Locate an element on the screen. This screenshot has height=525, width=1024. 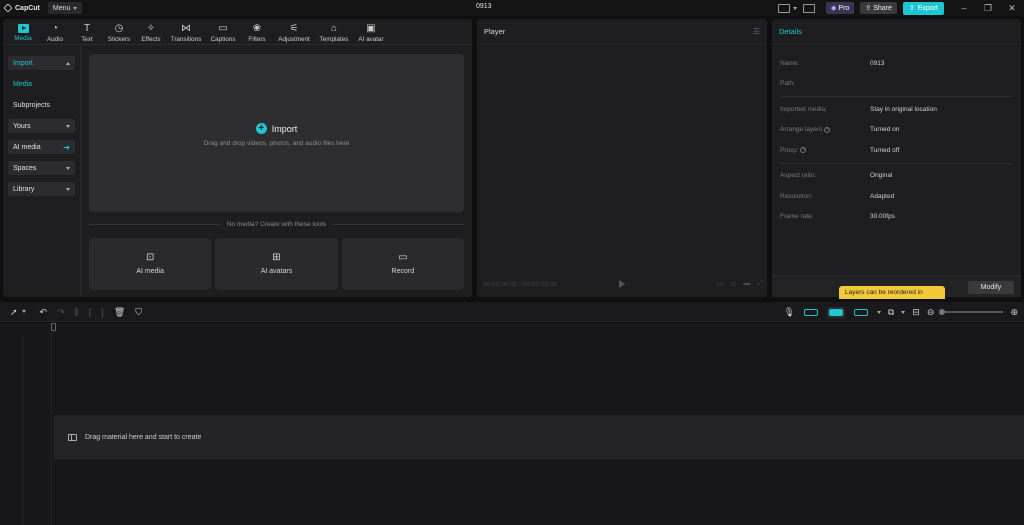
main-track-magnet-button is located at coordinates (811, 312).